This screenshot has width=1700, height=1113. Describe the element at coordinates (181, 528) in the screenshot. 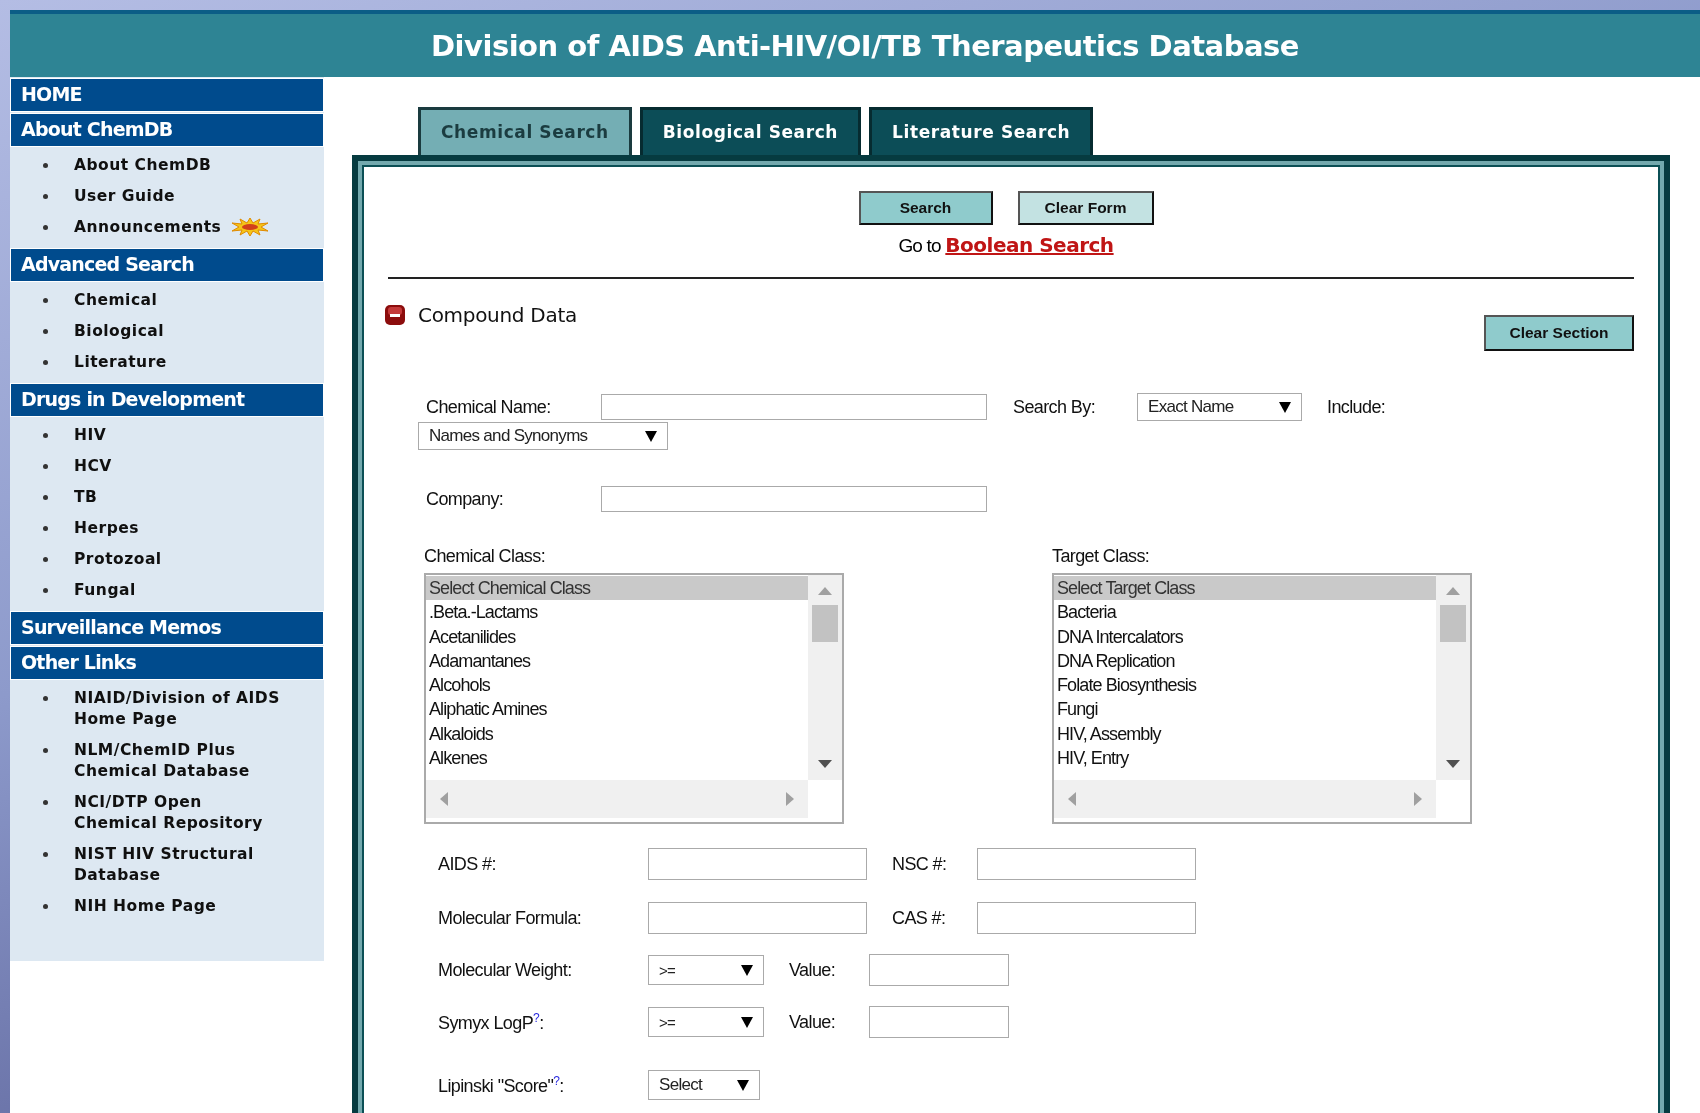

I see `sidebar-link: Herpes` at that location.